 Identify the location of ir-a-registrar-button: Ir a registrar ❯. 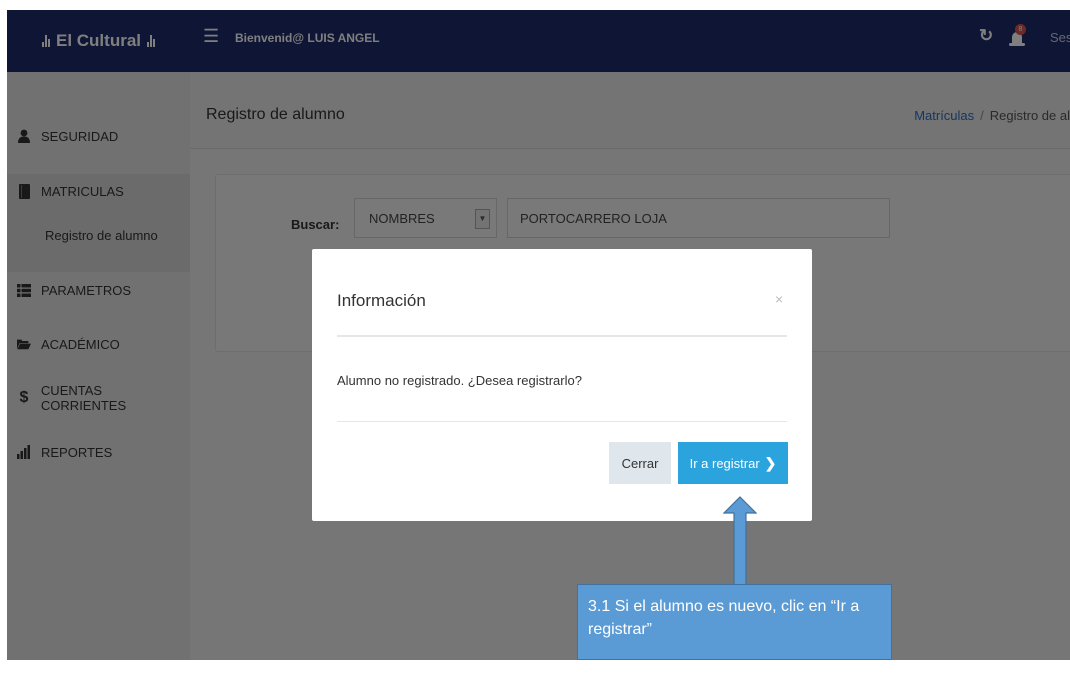
(733, 463).